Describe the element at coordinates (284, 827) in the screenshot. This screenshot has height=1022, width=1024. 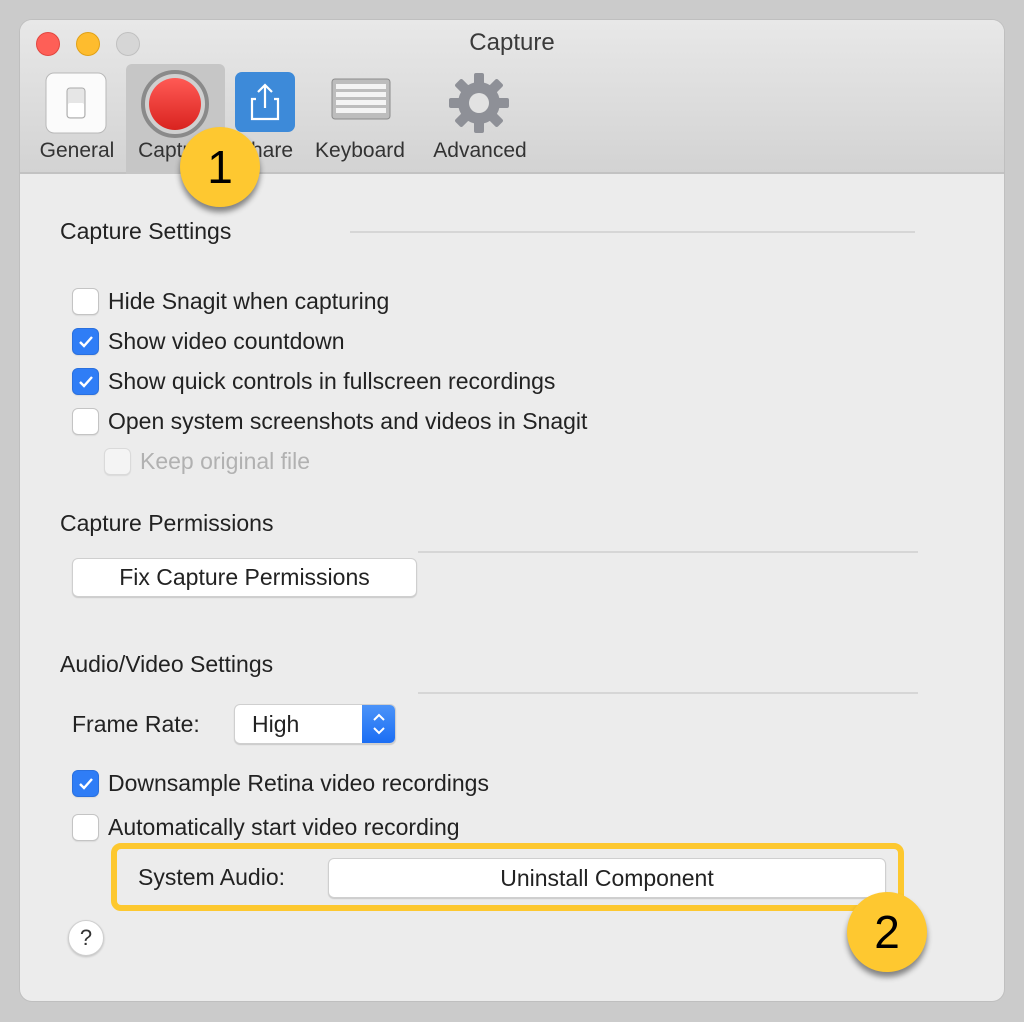
I see `checkbox-label: Automatically start video recording` at that location.